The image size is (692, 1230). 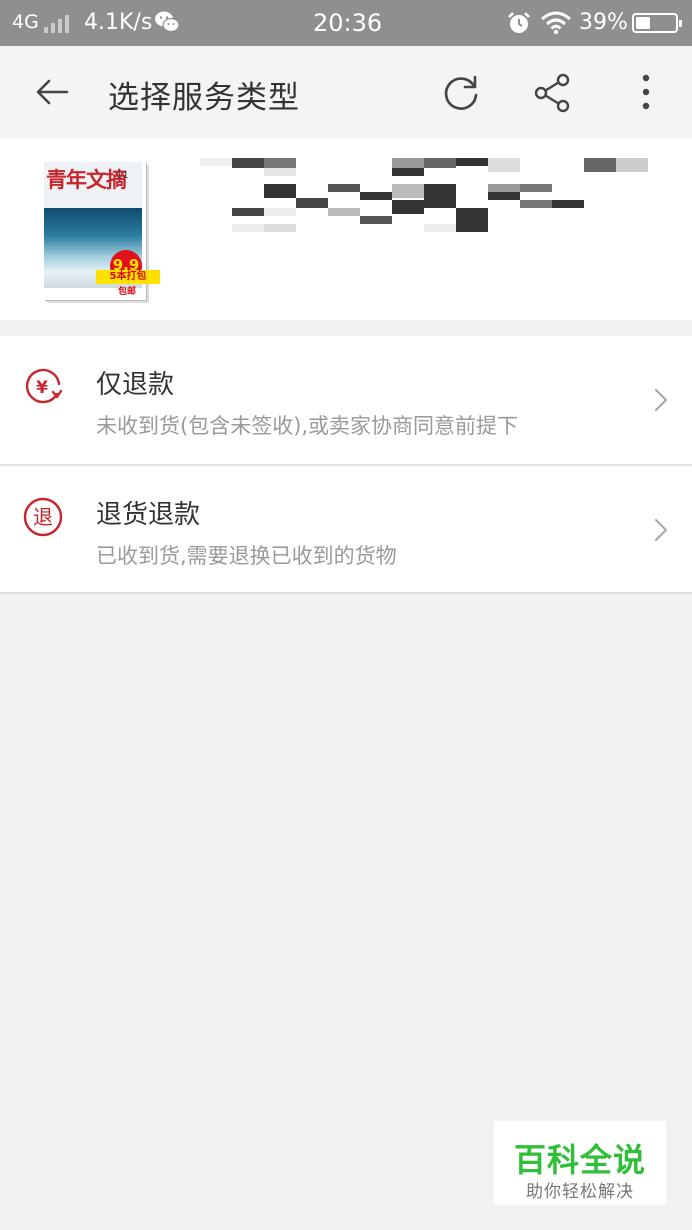 What do you see at coordinates (135, 385) in the screenshot?
I see `option-title: 仅退款` at bounding box center [135, 385].